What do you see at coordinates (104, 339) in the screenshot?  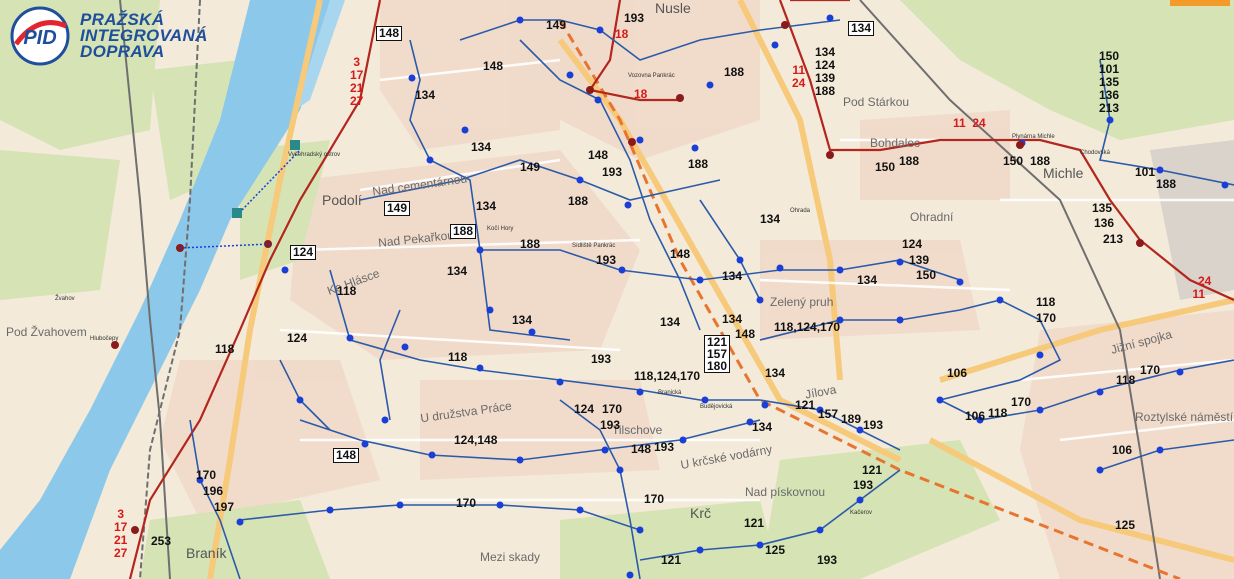 I see `stop-label: Hlubočepy` at bounding box center [104, 339].